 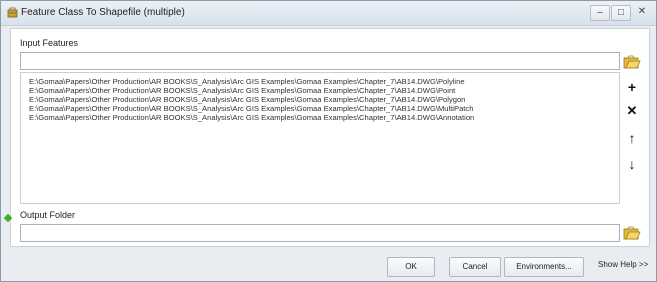 I want to click on add-icon: +, so click(x=632, y=87).